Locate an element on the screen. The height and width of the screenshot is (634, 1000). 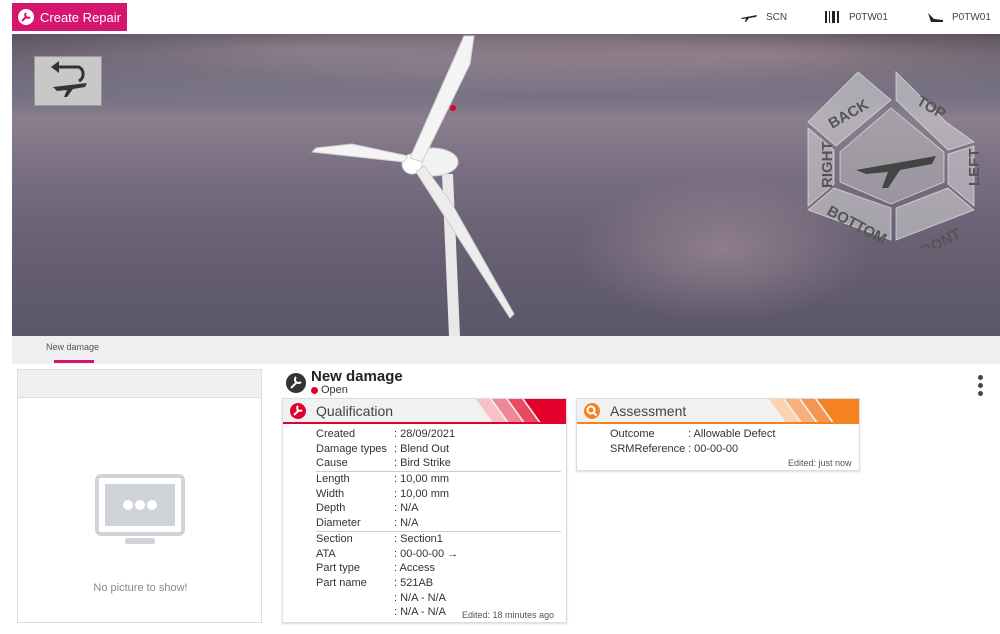
picture-panel-header is located at coordinates (139, 384).